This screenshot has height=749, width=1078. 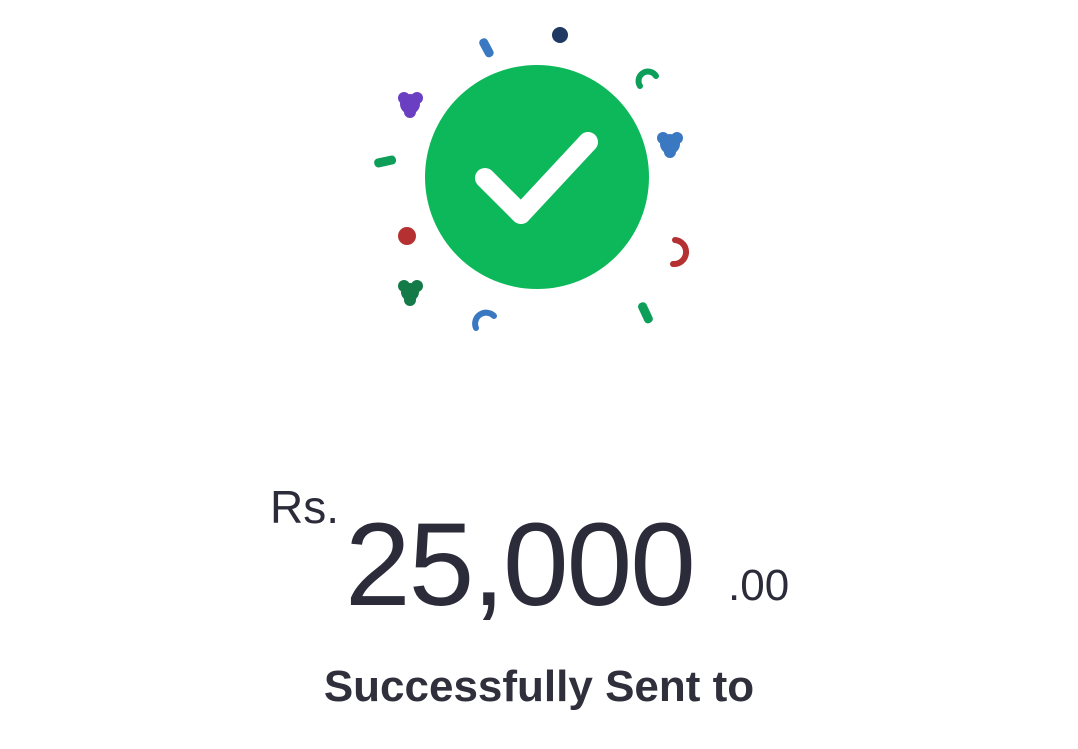 What do you see at coordinates (537, 177) in the screenshot?
I see `check-circle-icon` at bounding box center [537, 177].